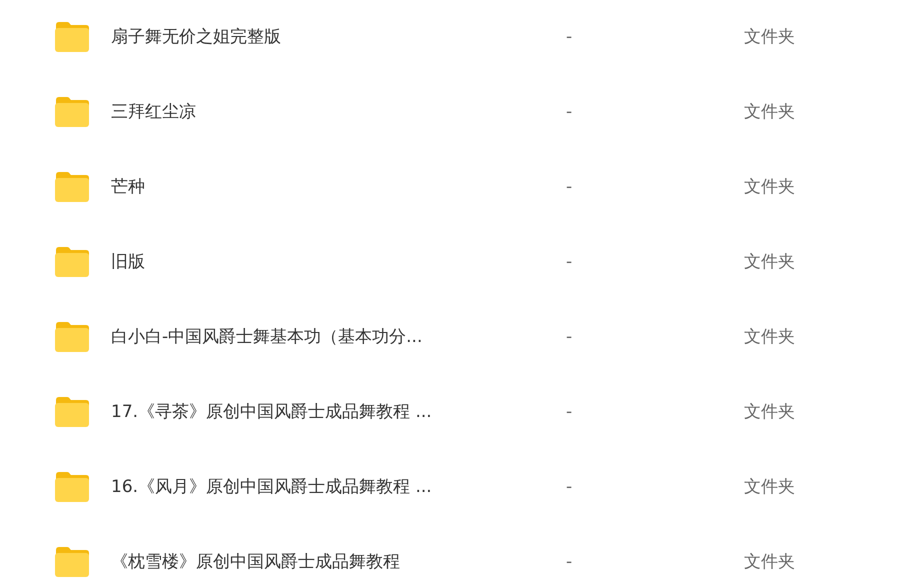 Image resolution: width=912 pixels, height=585 pixels. What do you see at coordinates (338, 36) in the screenshot?
I see `file-name: 扇子舞无价之姐完整版` at bounding box center [338, 36].